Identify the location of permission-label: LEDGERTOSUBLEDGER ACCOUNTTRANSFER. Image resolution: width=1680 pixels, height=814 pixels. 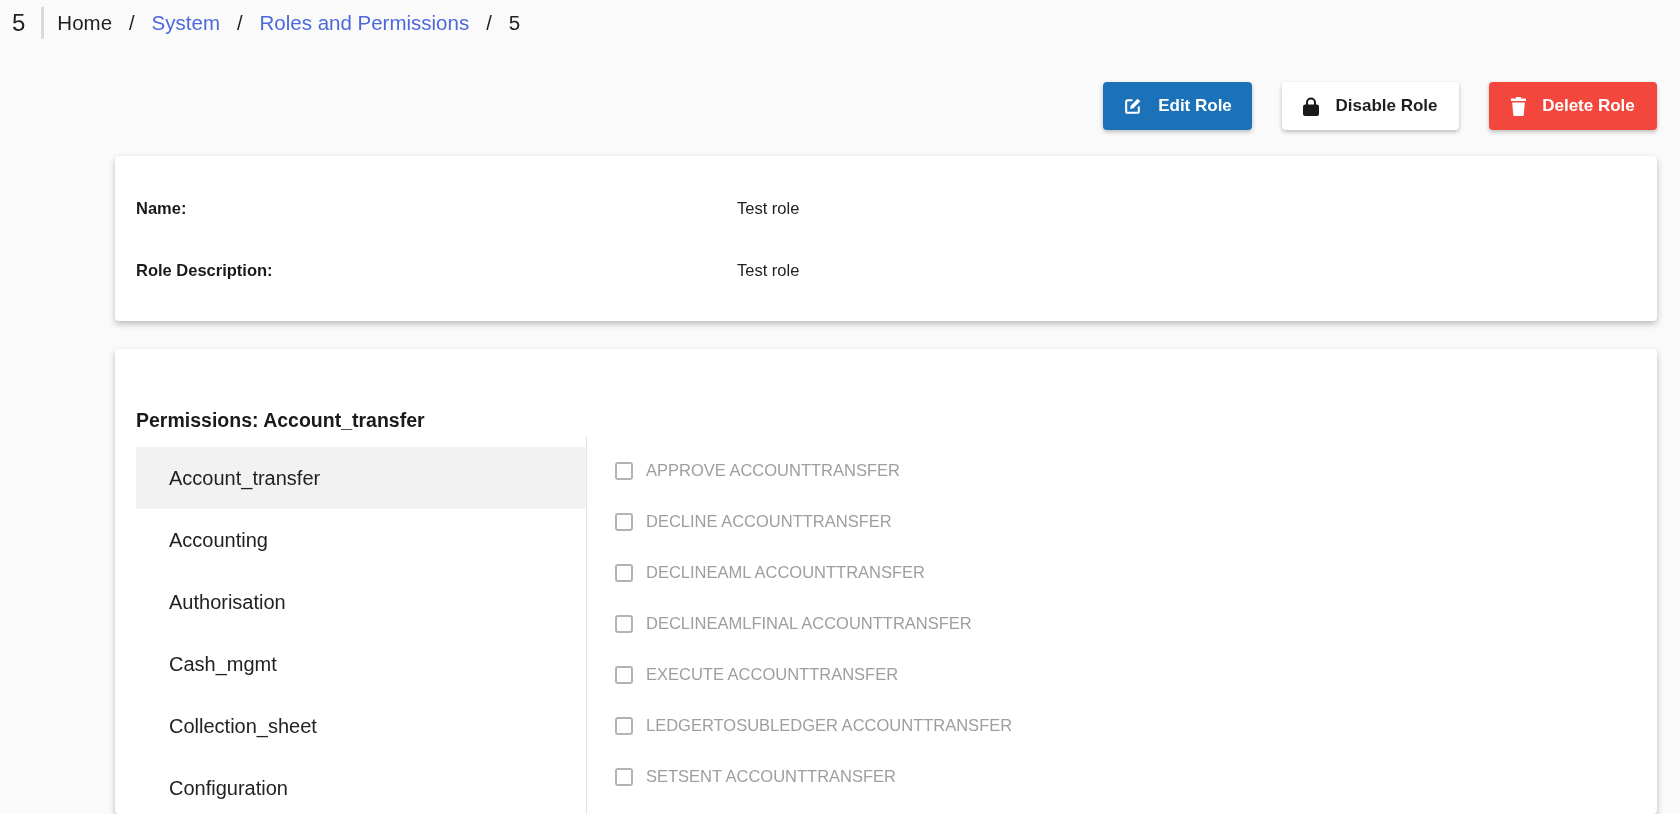
(829, 726).